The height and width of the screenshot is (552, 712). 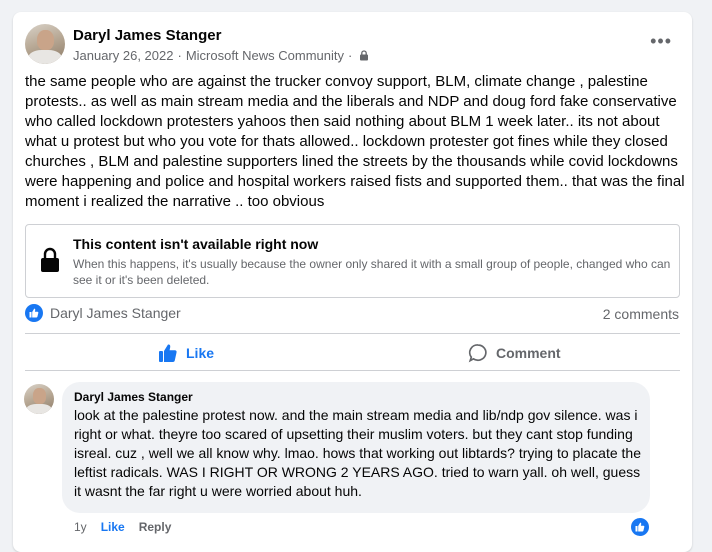 I want to click on comment-actions: 1y Like Reply, so click(x=122, y=527).